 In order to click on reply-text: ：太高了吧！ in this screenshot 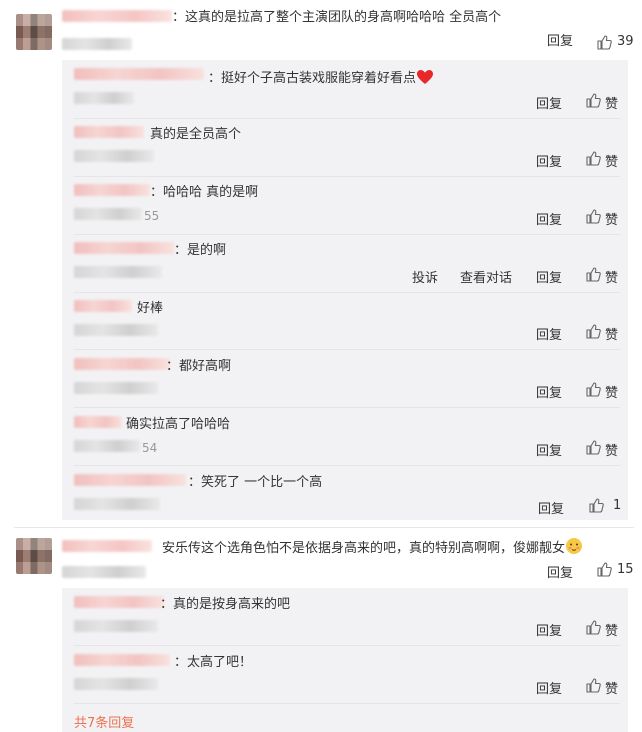, I will do `click(213, 662)`.